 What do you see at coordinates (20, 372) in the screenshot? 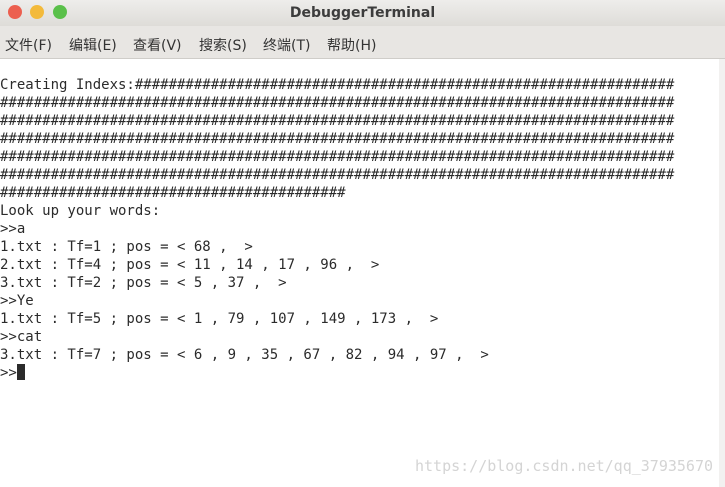
I see `text-cursor` at bounding box center [20, 372].